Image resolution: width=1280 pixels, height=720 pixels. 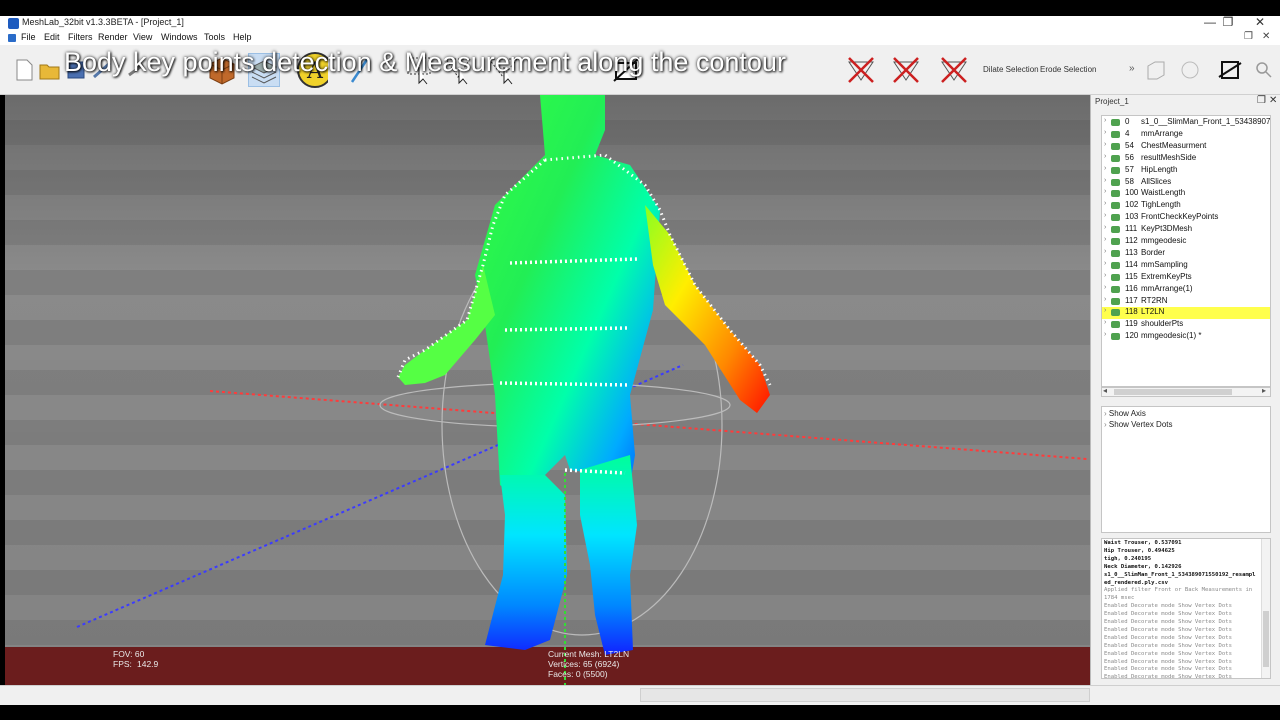 I want to click on log-scroll-thumb, so click(x=1266, y=639).